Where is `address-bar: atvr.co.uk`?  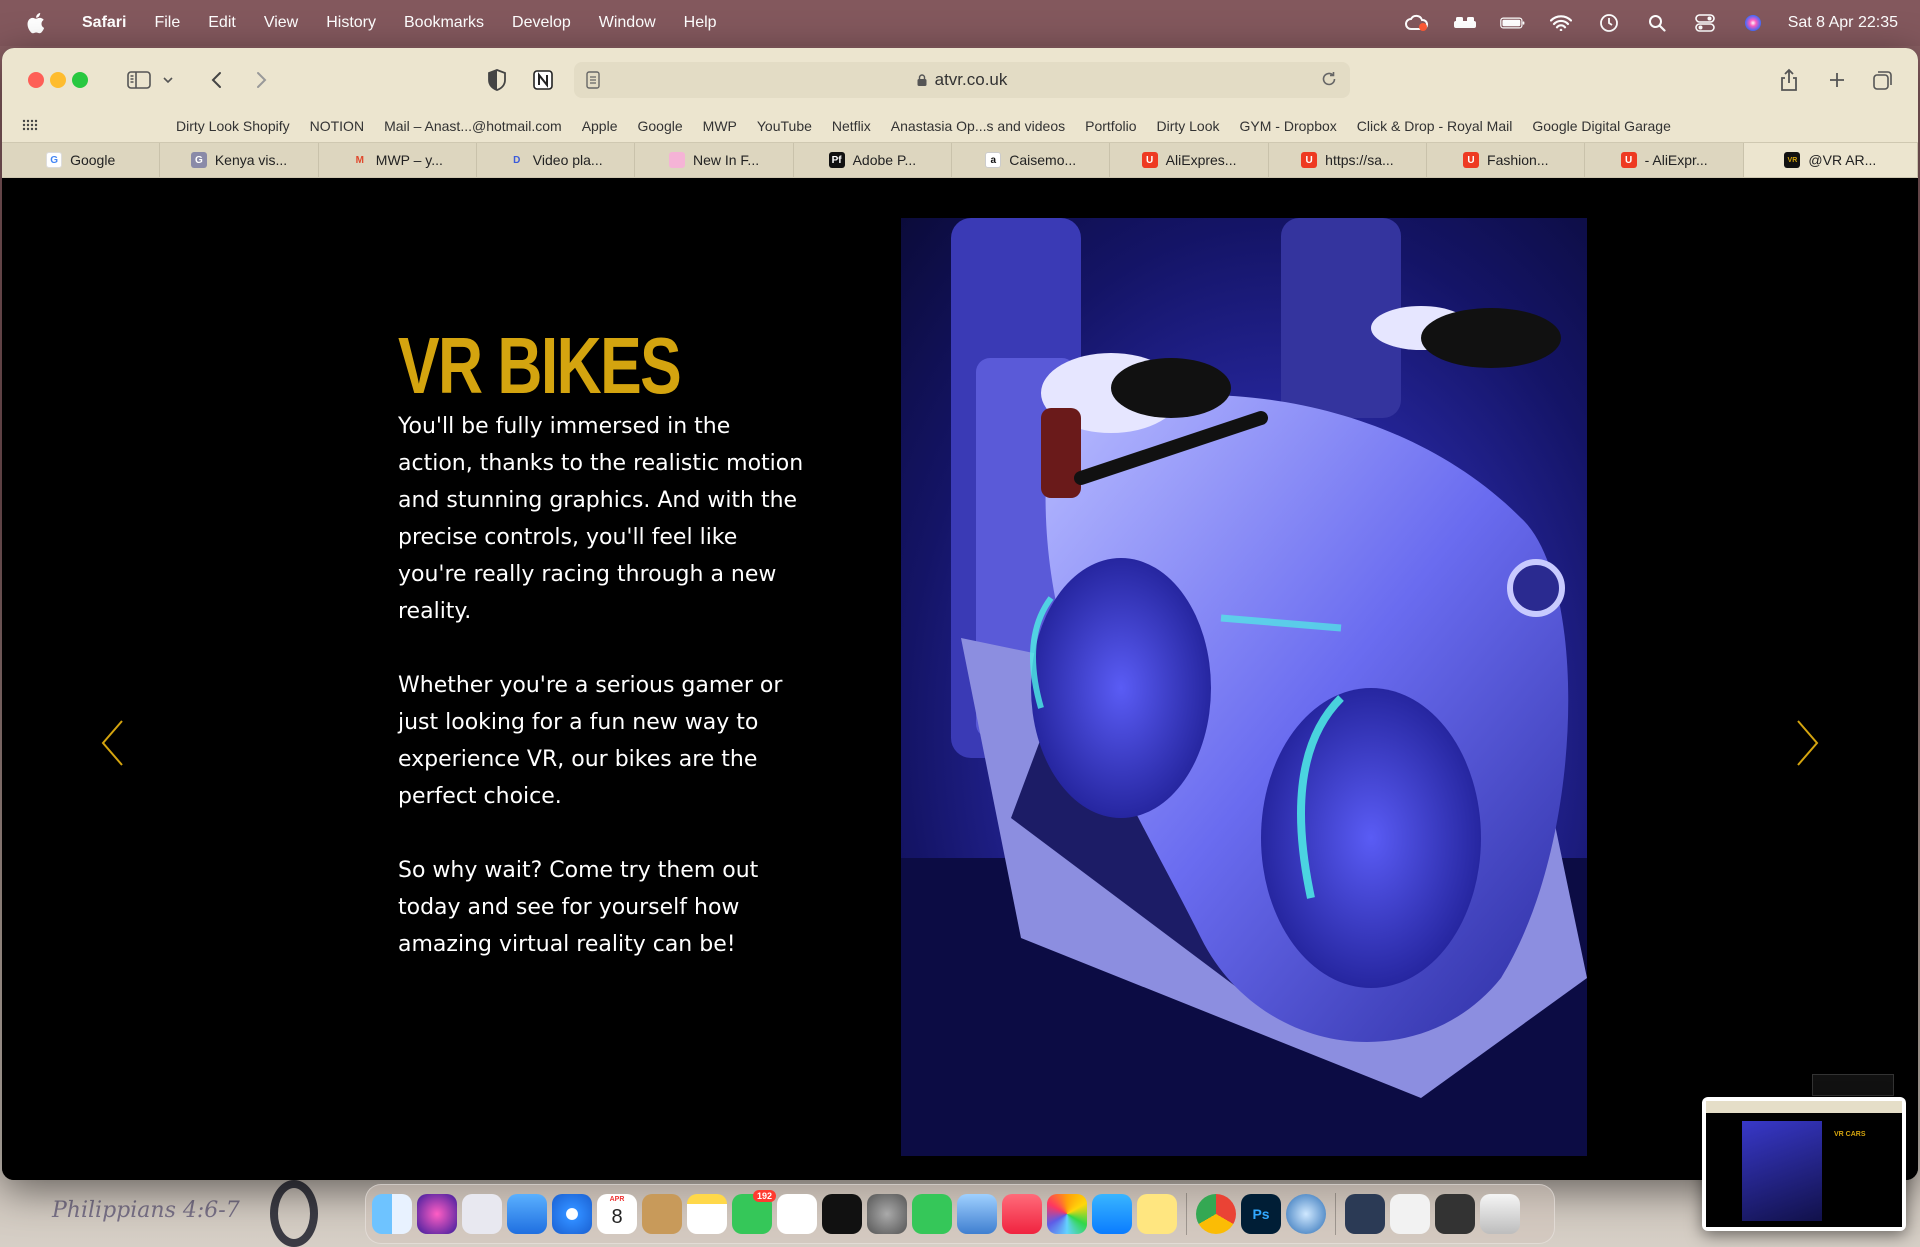 address-bar: atvr.co.uk is located at coordinates (962, 80).